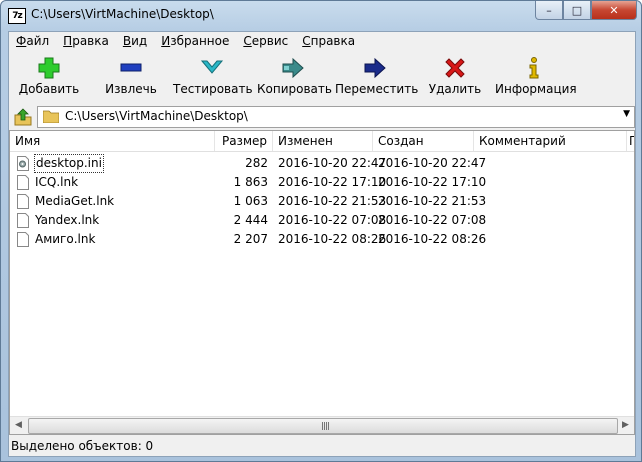 The image size is (642, 462). What do you see at coordinates (68, 41) in the screenshot?
I see `menu-edit-accel: П` at bounding box center [68, 41].